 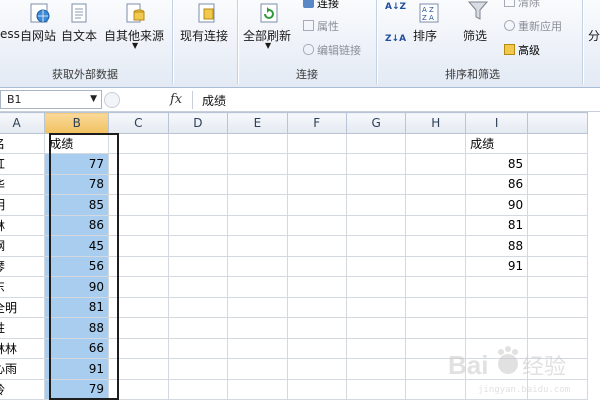 I want to click on from-text-button: 自文本, so click(x=79, y=35).